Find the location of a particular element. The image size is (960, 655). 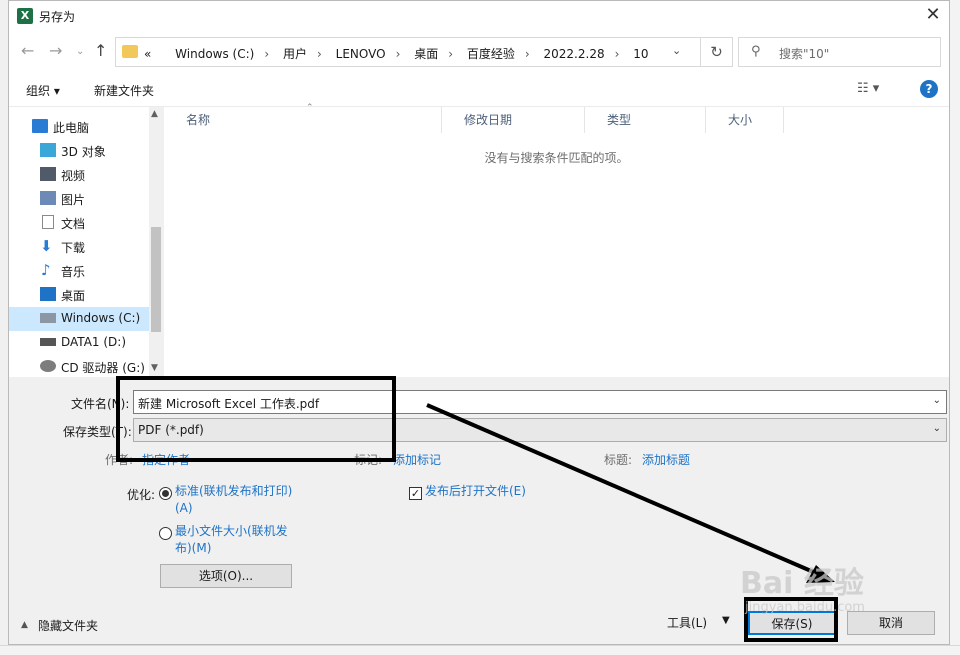

open-after-publish-label: 发布后打开文件(E) is located at coordinates (475, 491).